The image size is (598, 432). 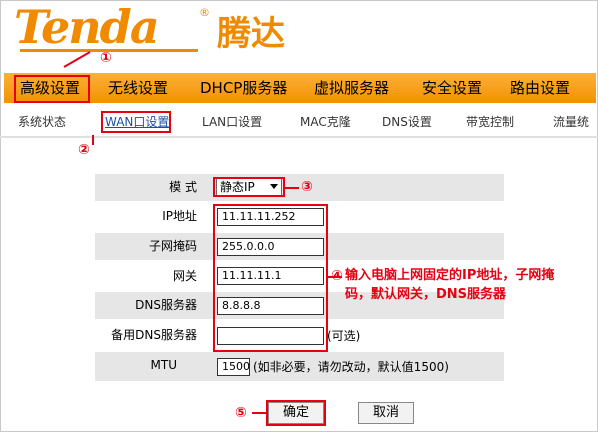 What do you see at coordinates (299, 187) in the screenshot?
I see `form-row-mode: 模 式 静态IP` at bounding box center [299, 187].